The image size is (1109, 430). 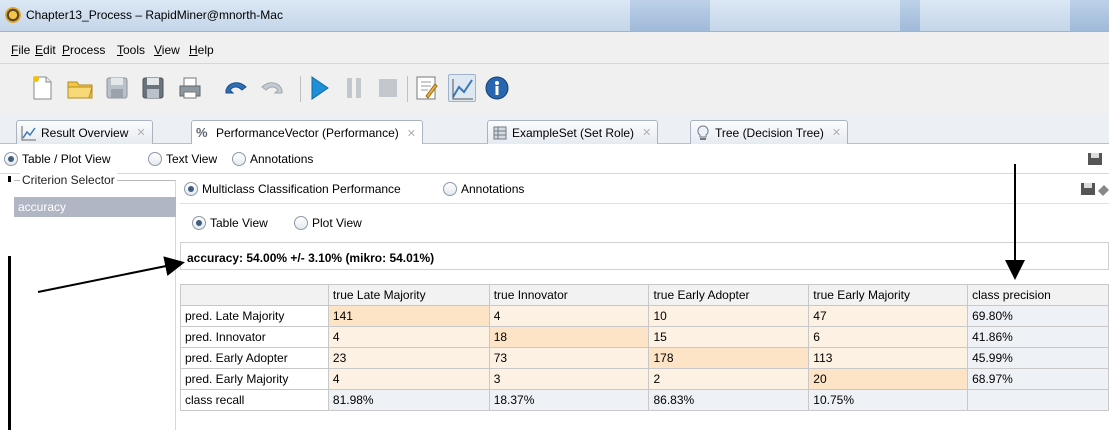 I want to click on tab-example-set: ExampleSet (Set Role) ✕, so click(x=573, y=132).